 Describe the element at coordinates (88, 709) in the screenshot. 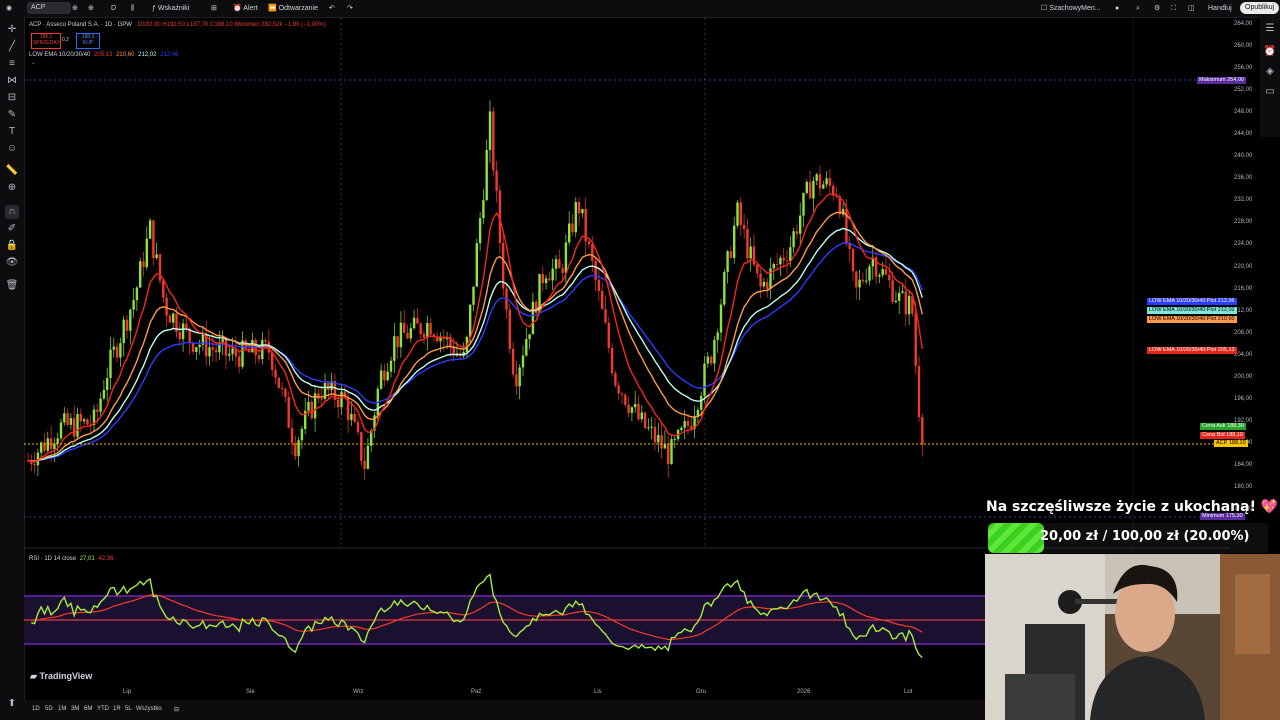

I see `range-6m: 6M` at that location.